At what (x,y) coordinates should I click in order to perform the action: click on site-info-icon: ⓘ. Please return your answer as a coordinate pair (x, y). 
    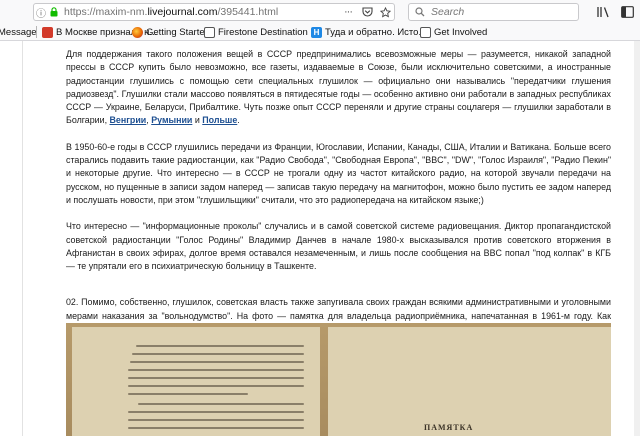
    Looking at the image, I should click on (41, 12).